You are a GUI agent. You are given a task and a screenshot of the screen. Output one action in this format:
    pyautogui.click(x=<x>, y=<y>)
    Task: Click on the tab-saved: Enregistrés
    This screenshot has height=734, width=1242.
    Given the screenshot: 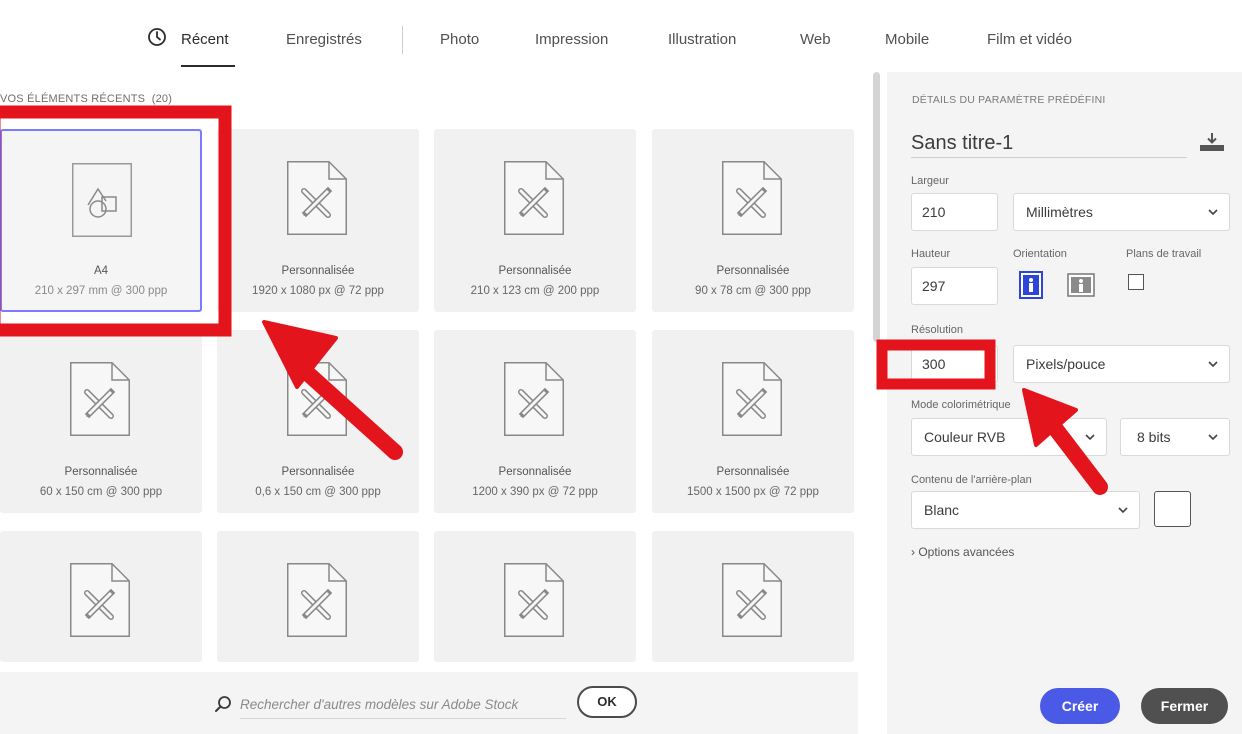 What is the action you would take?
    pyautogui.click(x=324, y=39)
    